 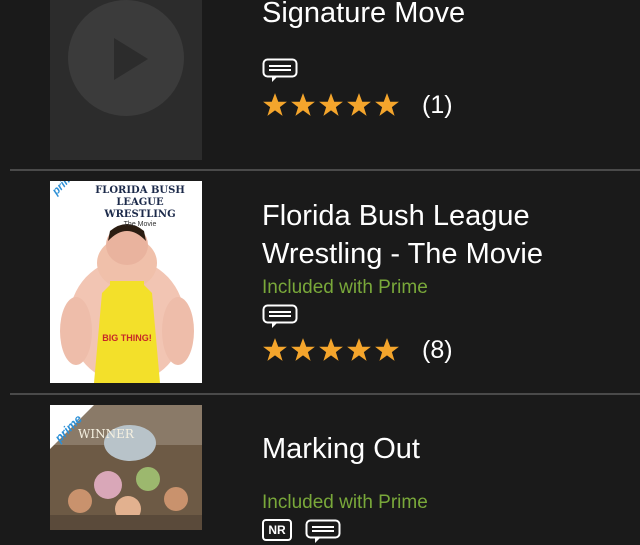 I want to click on item-title: Signature Move, so click(x=441, y=16).